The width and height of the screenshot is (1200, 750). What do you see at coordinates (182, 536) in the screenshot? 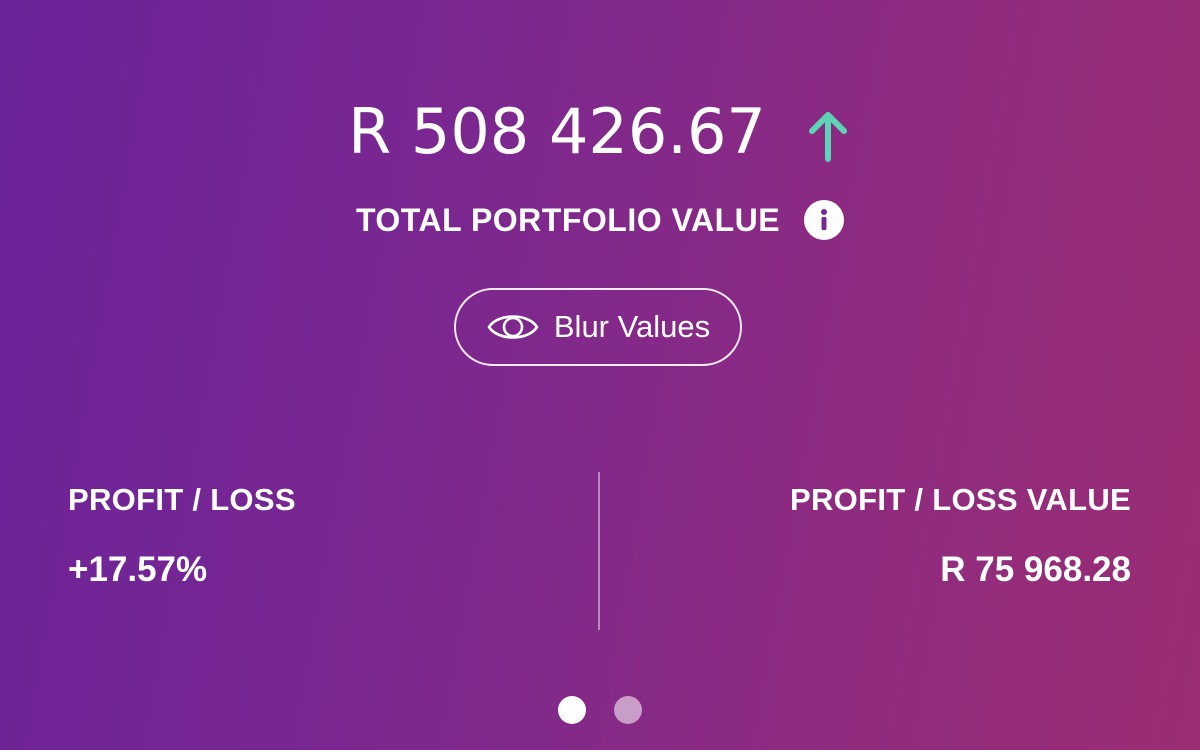
I see `profit-loss-stat: PROFIT / LOSS +17.57%` at bounding box center [182, 536].